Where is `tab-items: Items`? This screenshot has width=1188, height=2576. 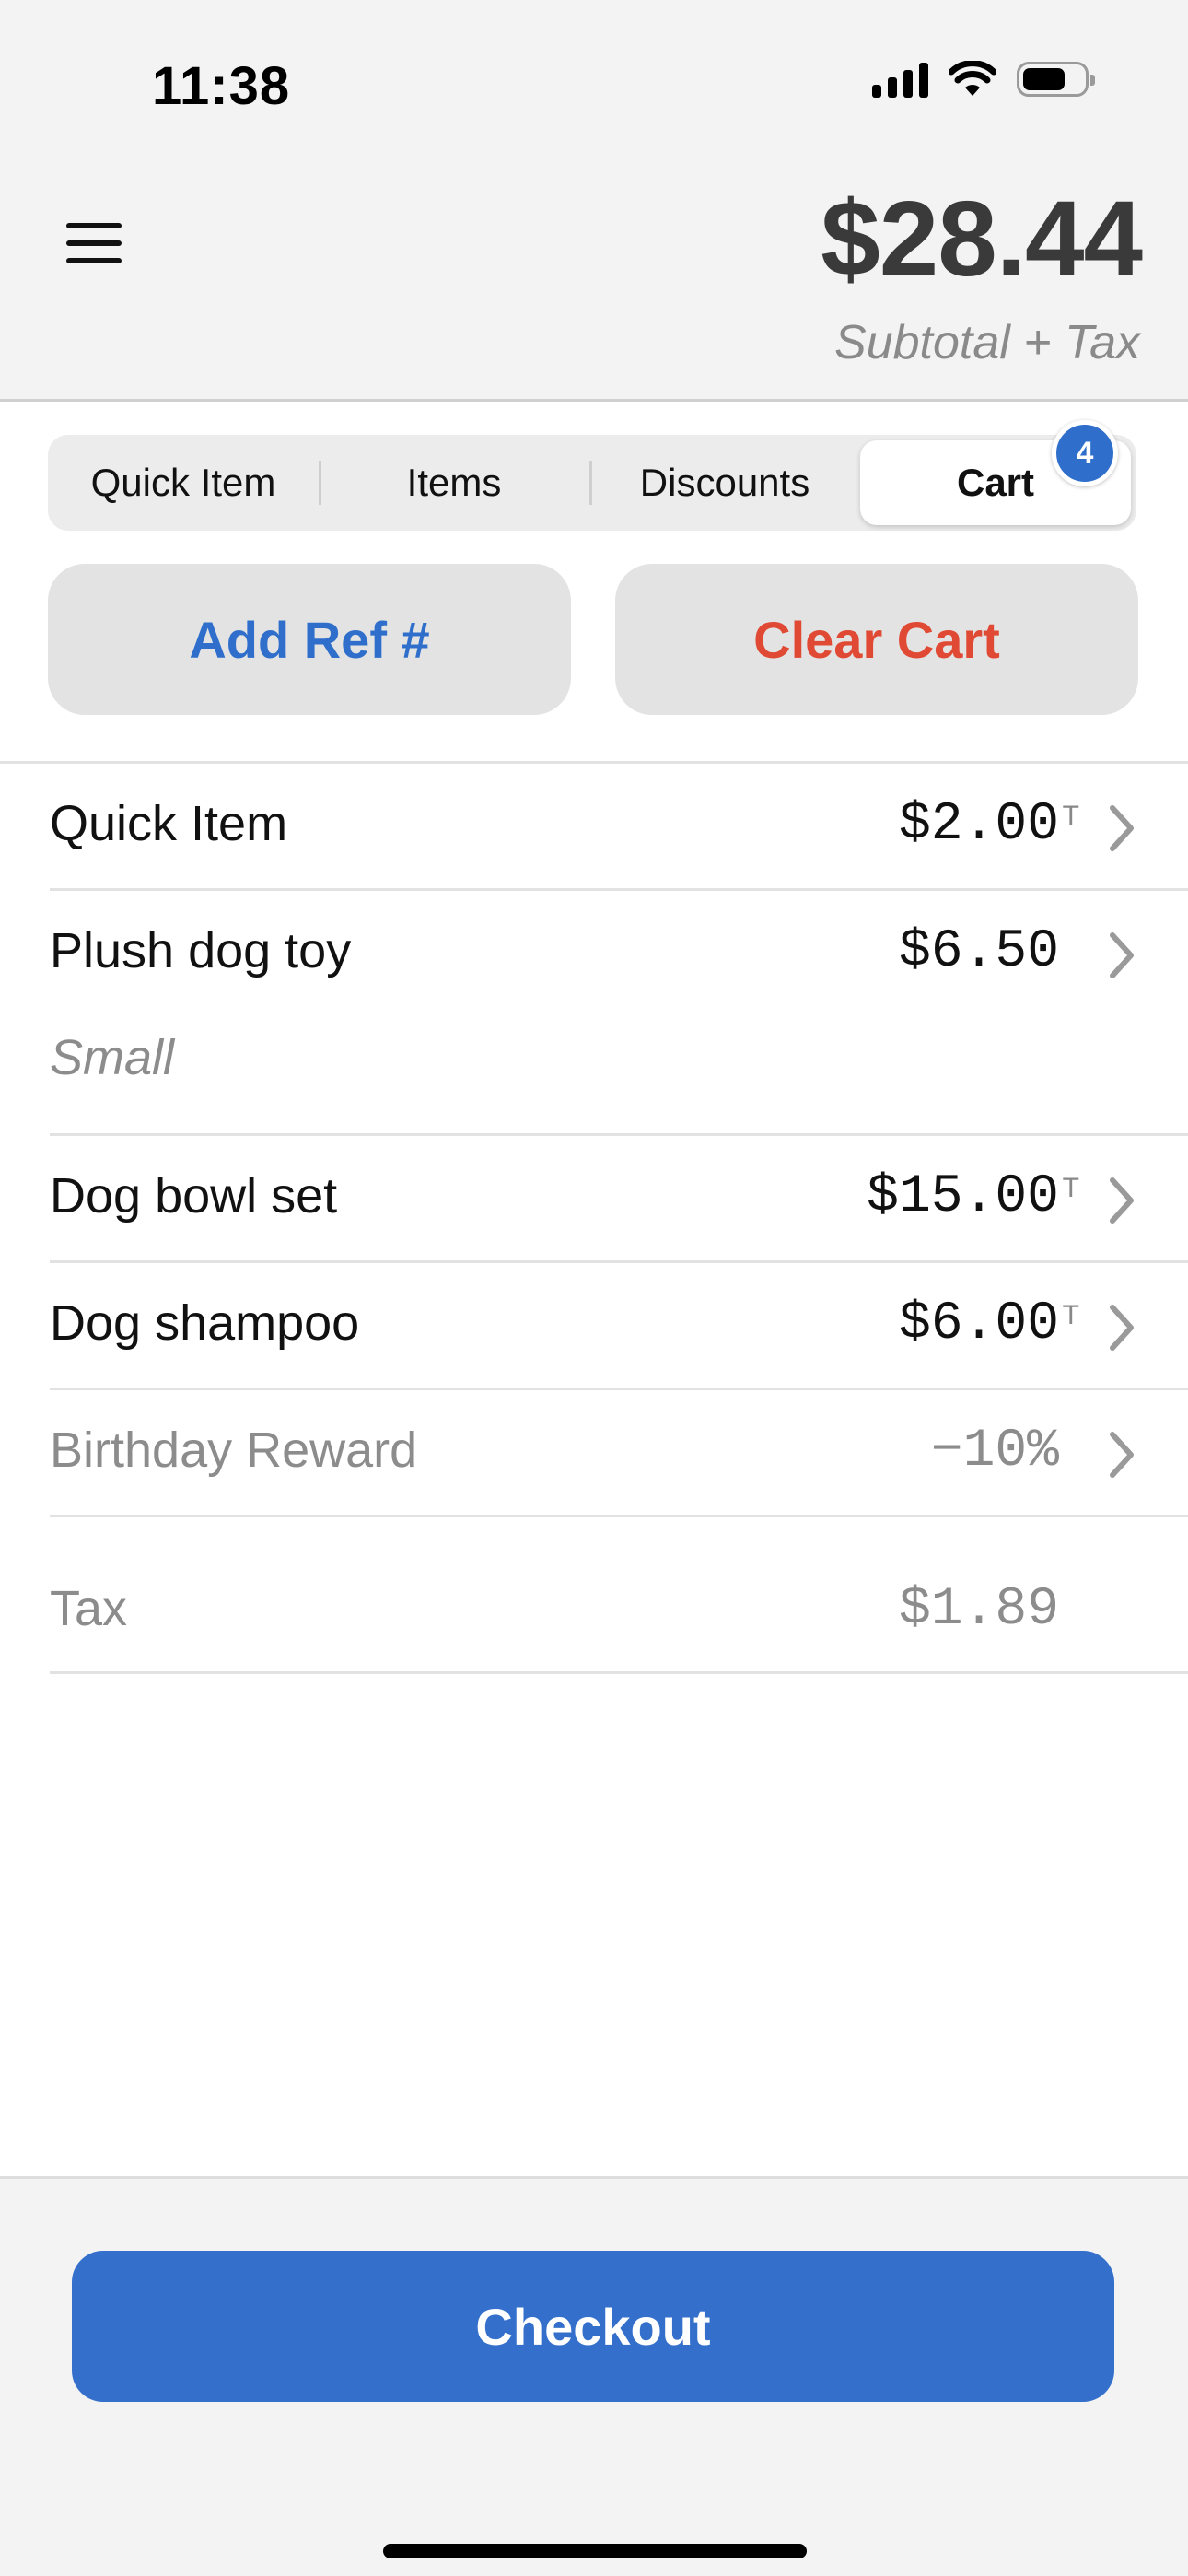
tab-items: Items is located at coordinates (454, 482).